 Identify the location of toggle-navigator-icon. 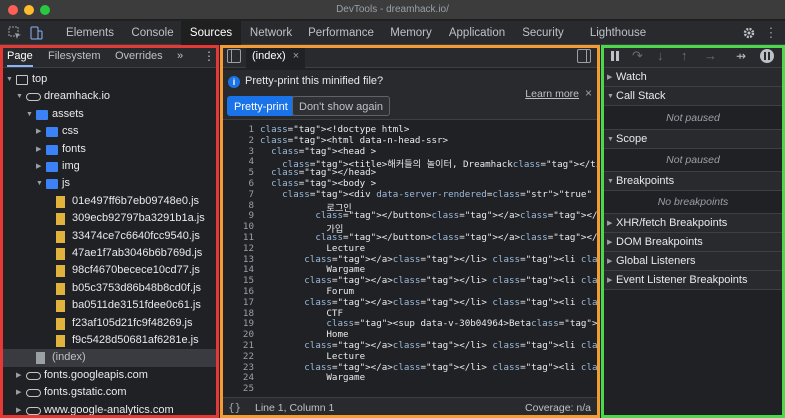
(234, 56).